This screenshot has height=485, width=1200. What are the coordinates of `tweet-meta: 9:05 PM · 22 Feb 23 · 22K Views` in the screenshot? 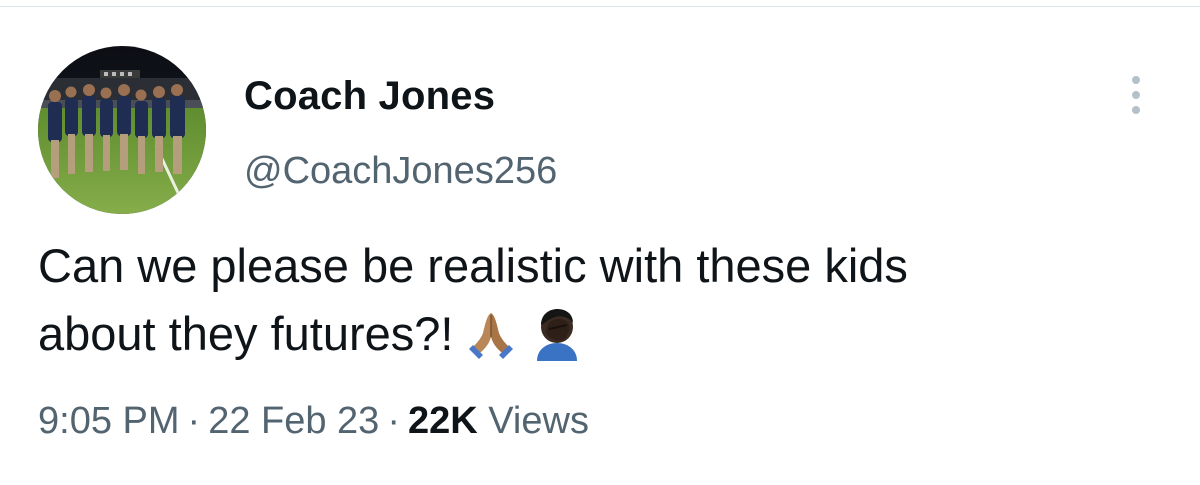 It's located at (313, 421).